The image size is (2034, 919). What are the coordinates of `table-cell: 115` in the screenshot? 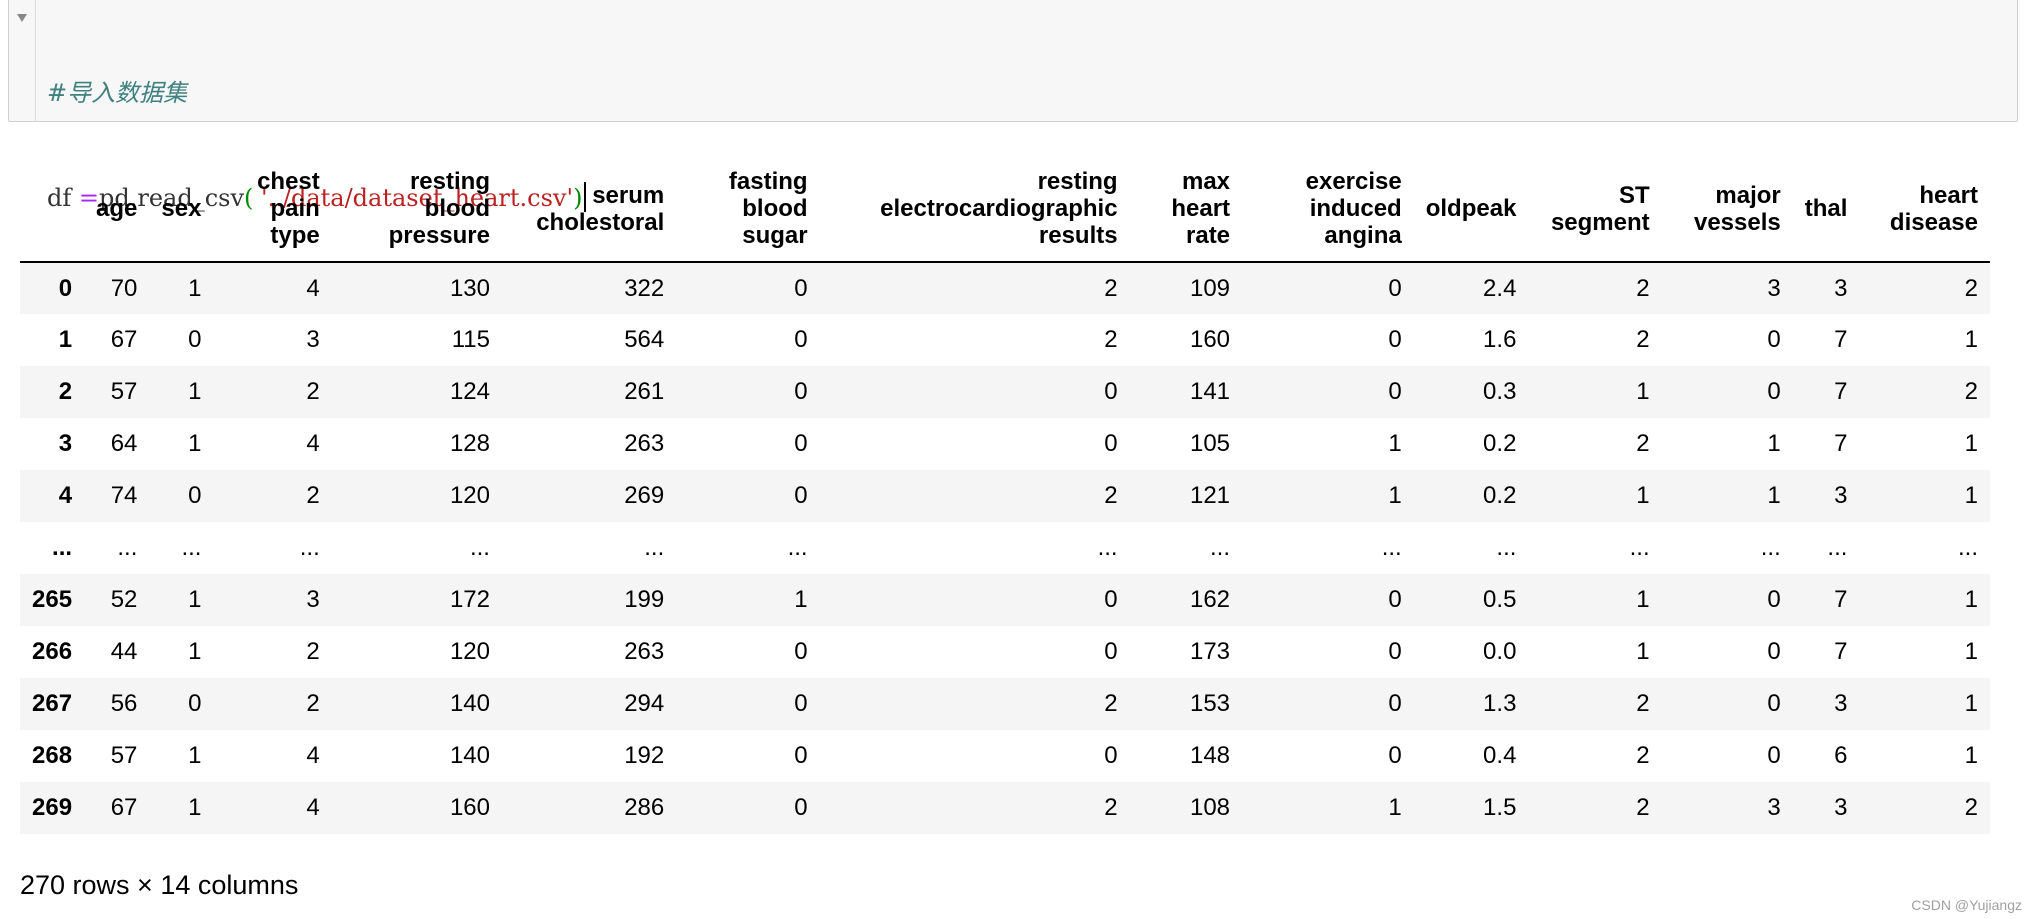 It's located at (470, 339).